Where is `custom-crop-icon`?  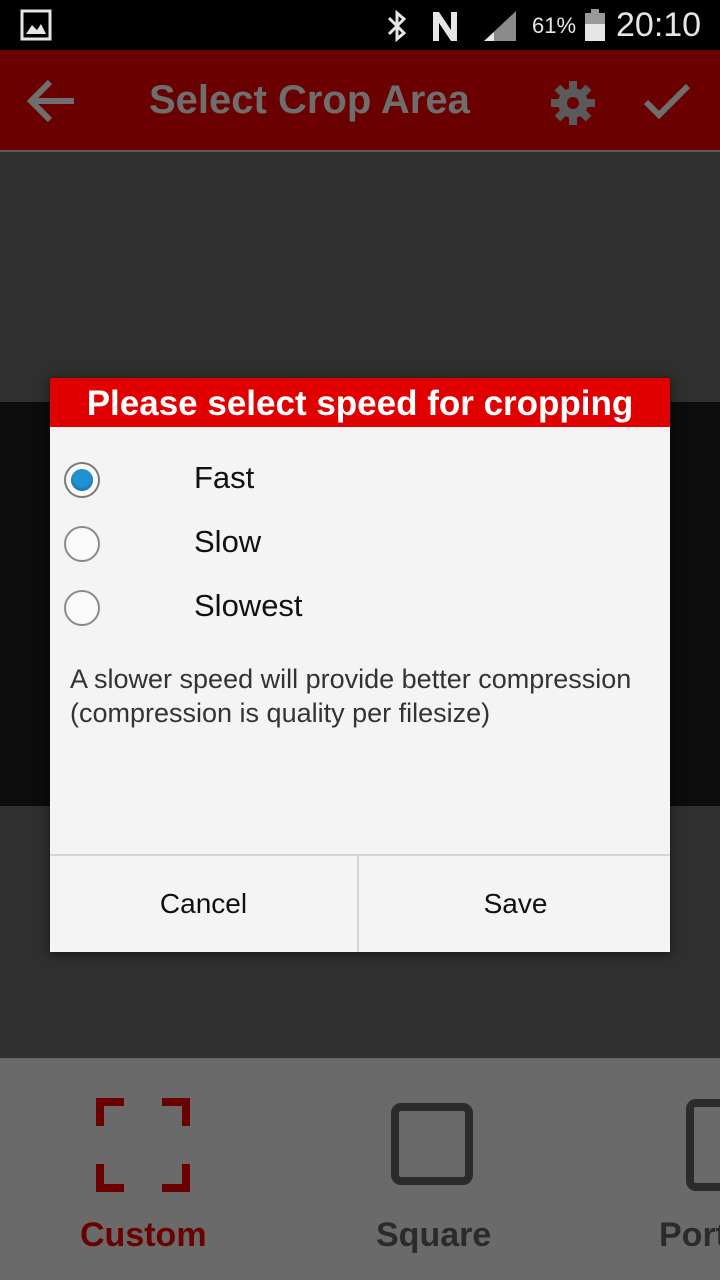 custom-crop-icon is located at coordinates (143, 1145).